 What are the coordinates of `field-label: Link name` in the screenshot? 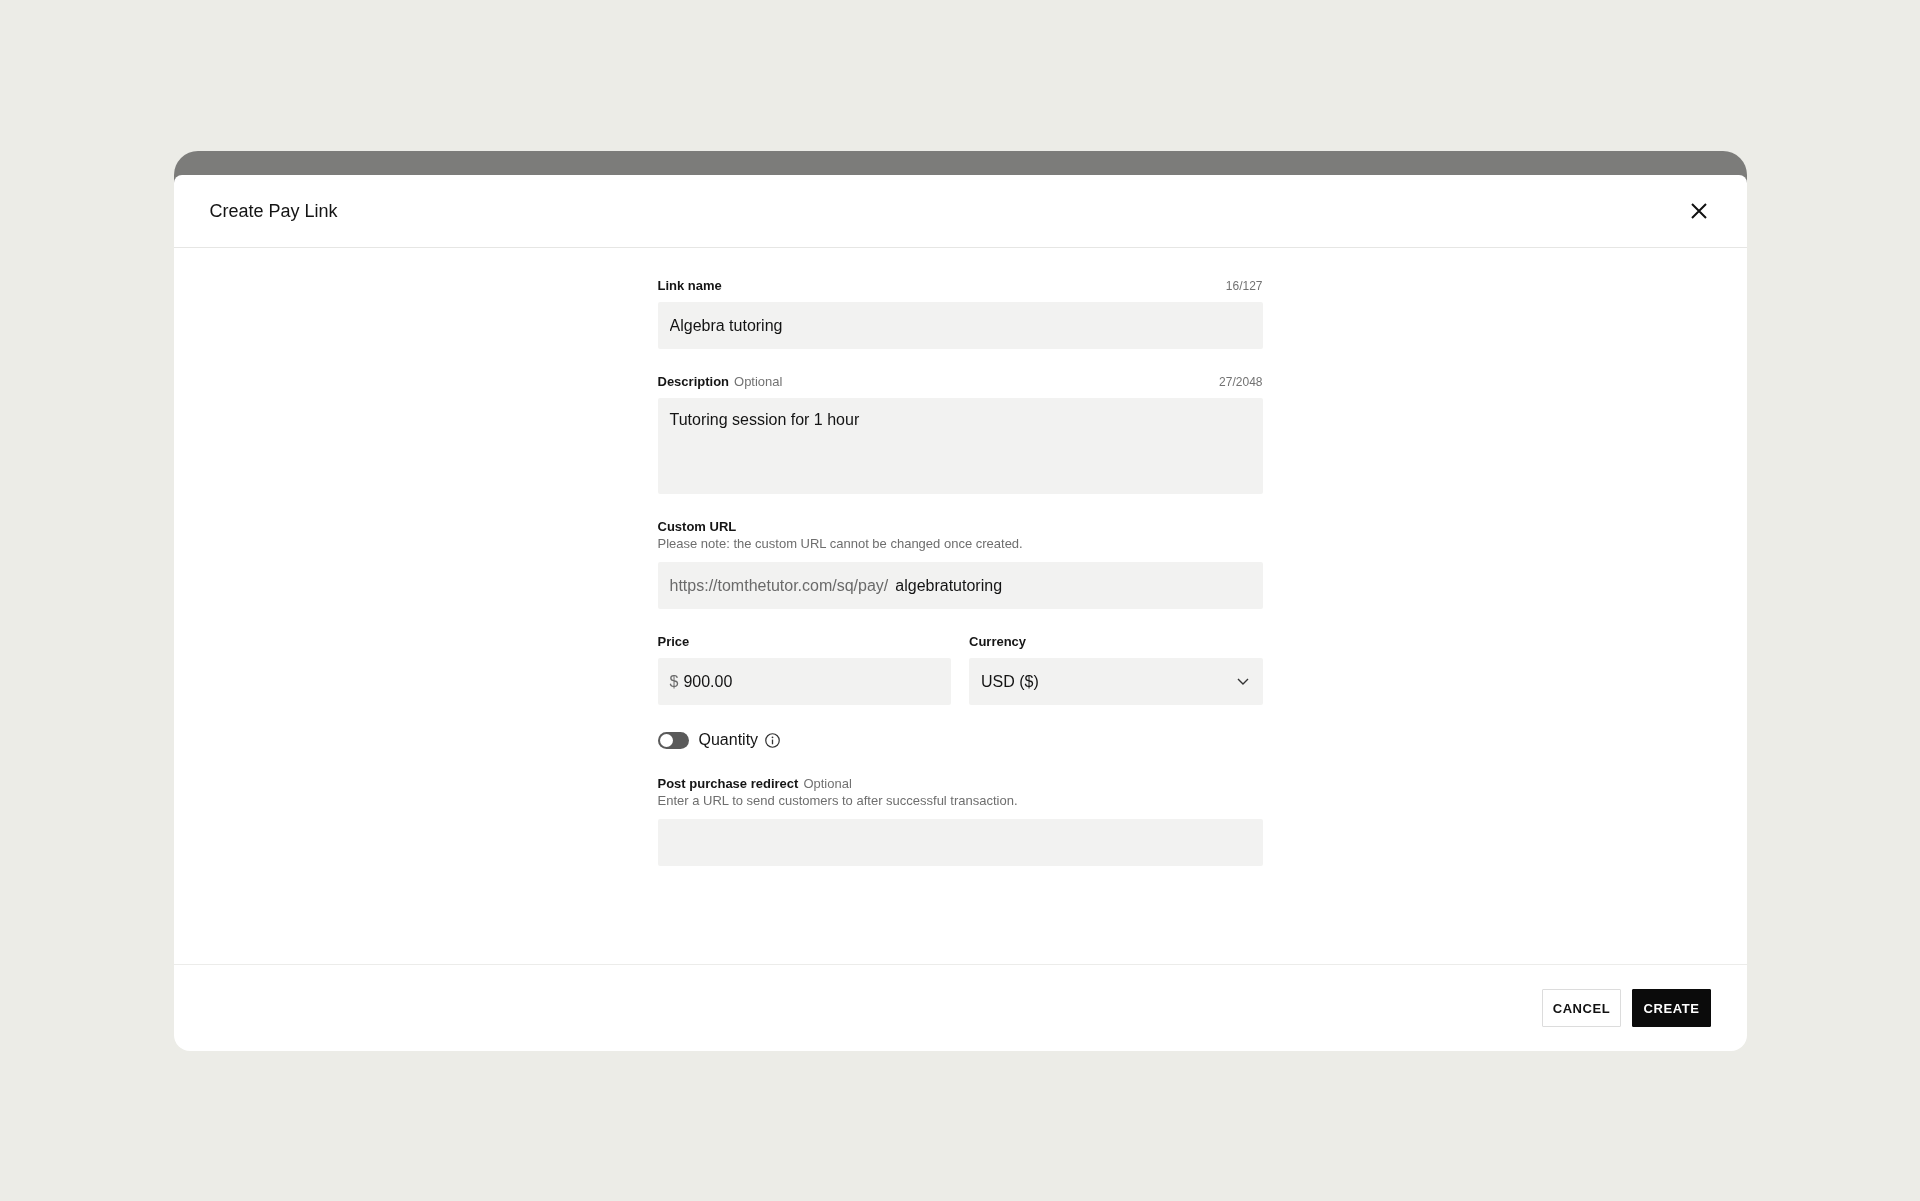 It's located at (689, 286).